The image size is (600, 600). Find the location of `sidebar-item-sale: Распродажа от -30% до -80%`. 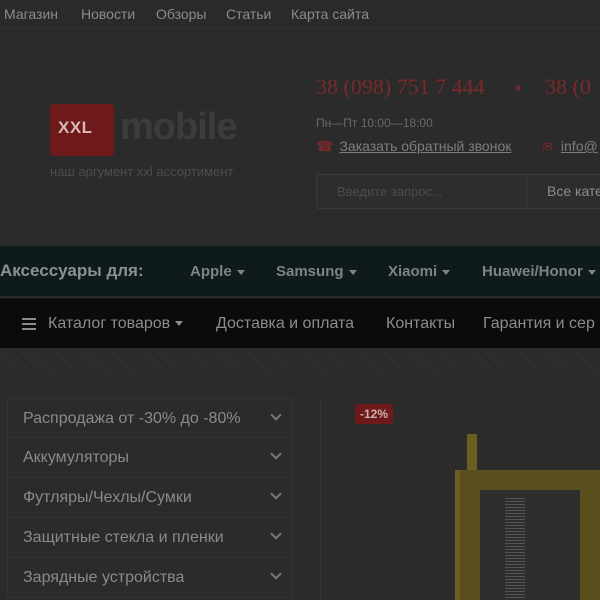

sidebar-item-sale: Распродажа от -30% до -80% is located at coordinates (150, 418).